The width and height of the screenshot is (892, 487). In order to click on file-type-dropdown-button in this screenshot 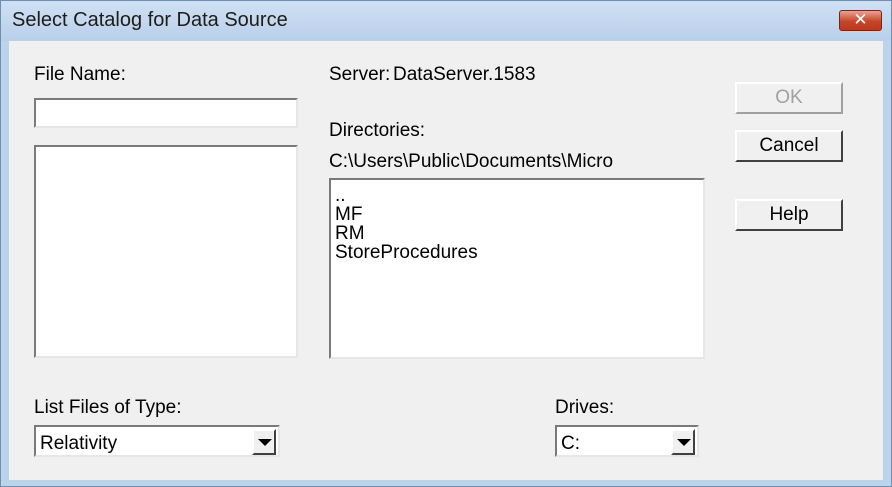, I will do `click(264, 442)`.